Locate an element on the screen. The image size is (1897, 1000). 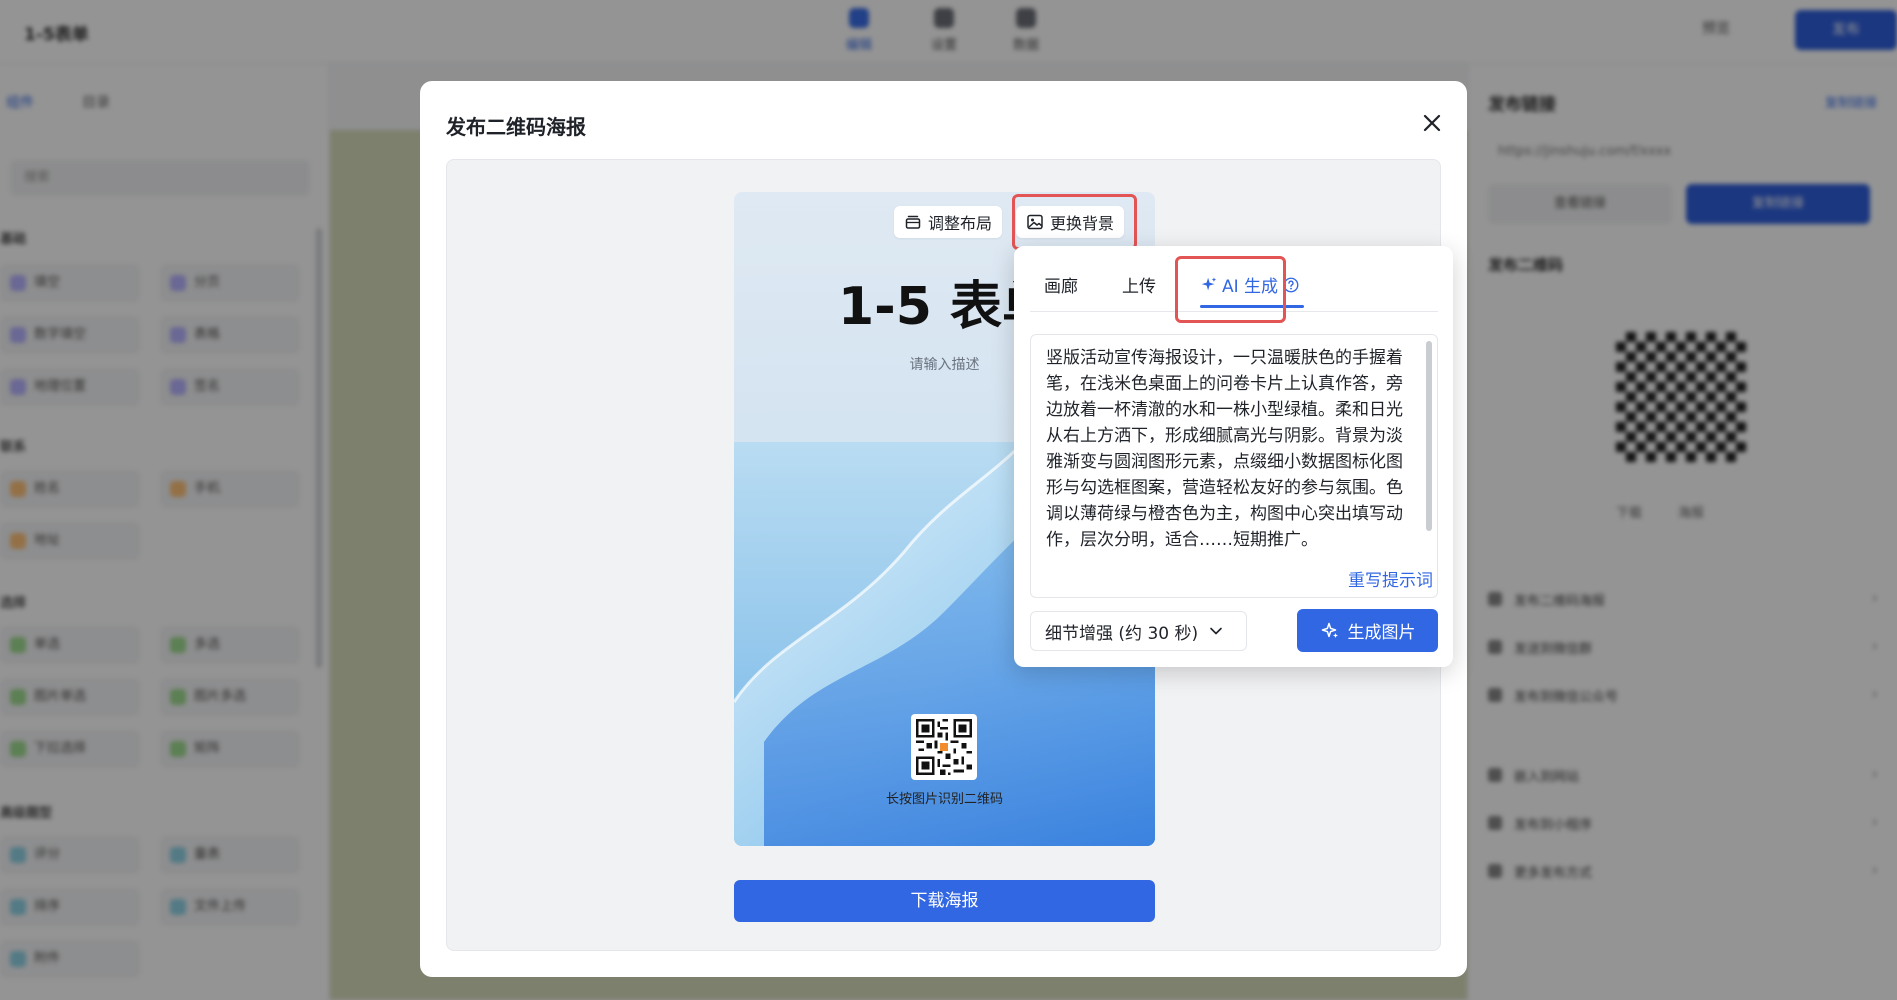
help-icon is located at coordinates (1291, 285).